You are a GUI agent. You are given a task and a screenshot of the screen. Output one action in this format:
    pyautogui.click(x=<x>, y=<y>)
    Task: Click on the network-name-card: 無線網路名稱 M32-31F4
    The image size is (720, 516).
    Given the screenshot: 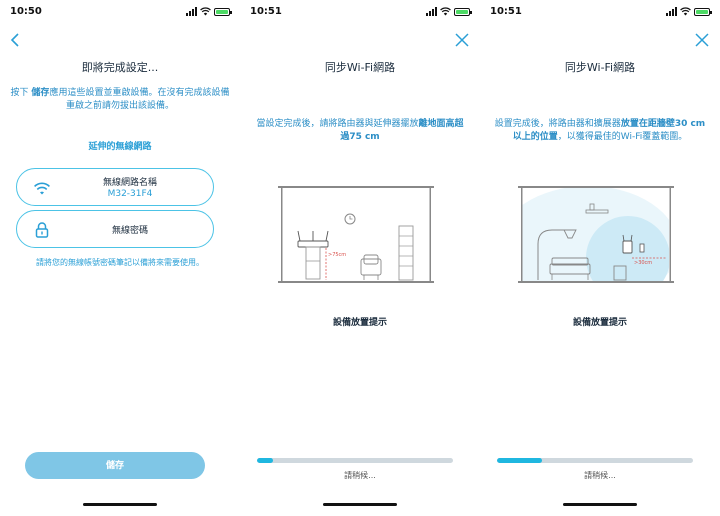 What is the action you would take?
    pyautogui.click(x=115, y=187)
    